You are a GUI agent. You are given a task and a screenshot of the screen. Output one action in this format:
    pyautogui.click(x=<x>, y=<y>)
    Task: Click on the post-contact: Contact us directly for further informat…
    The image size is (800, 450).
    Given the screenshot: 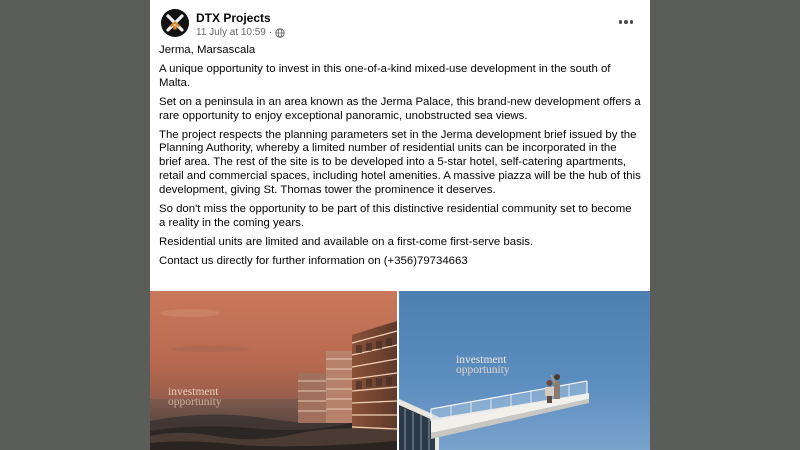 What is the action you would take?
    pyautogui.click(x=313, y=260)
    